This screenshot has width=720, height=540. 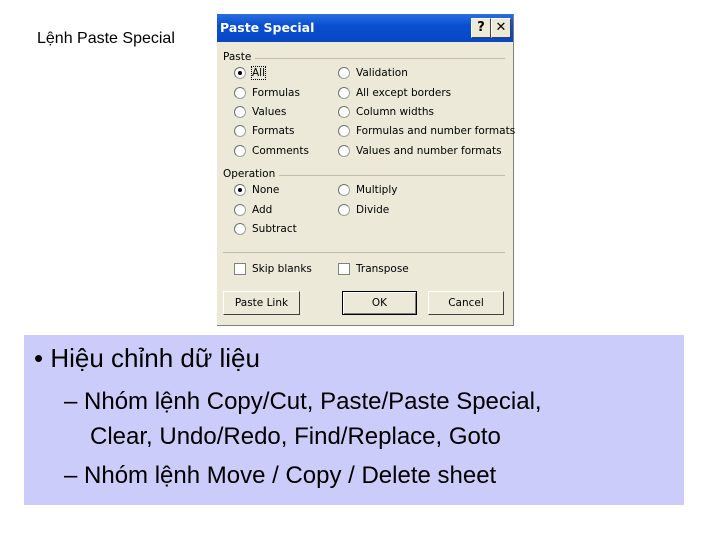 I want to click on skip-blanks-checkbox: Skip blanks, so click(x=273, y=269).